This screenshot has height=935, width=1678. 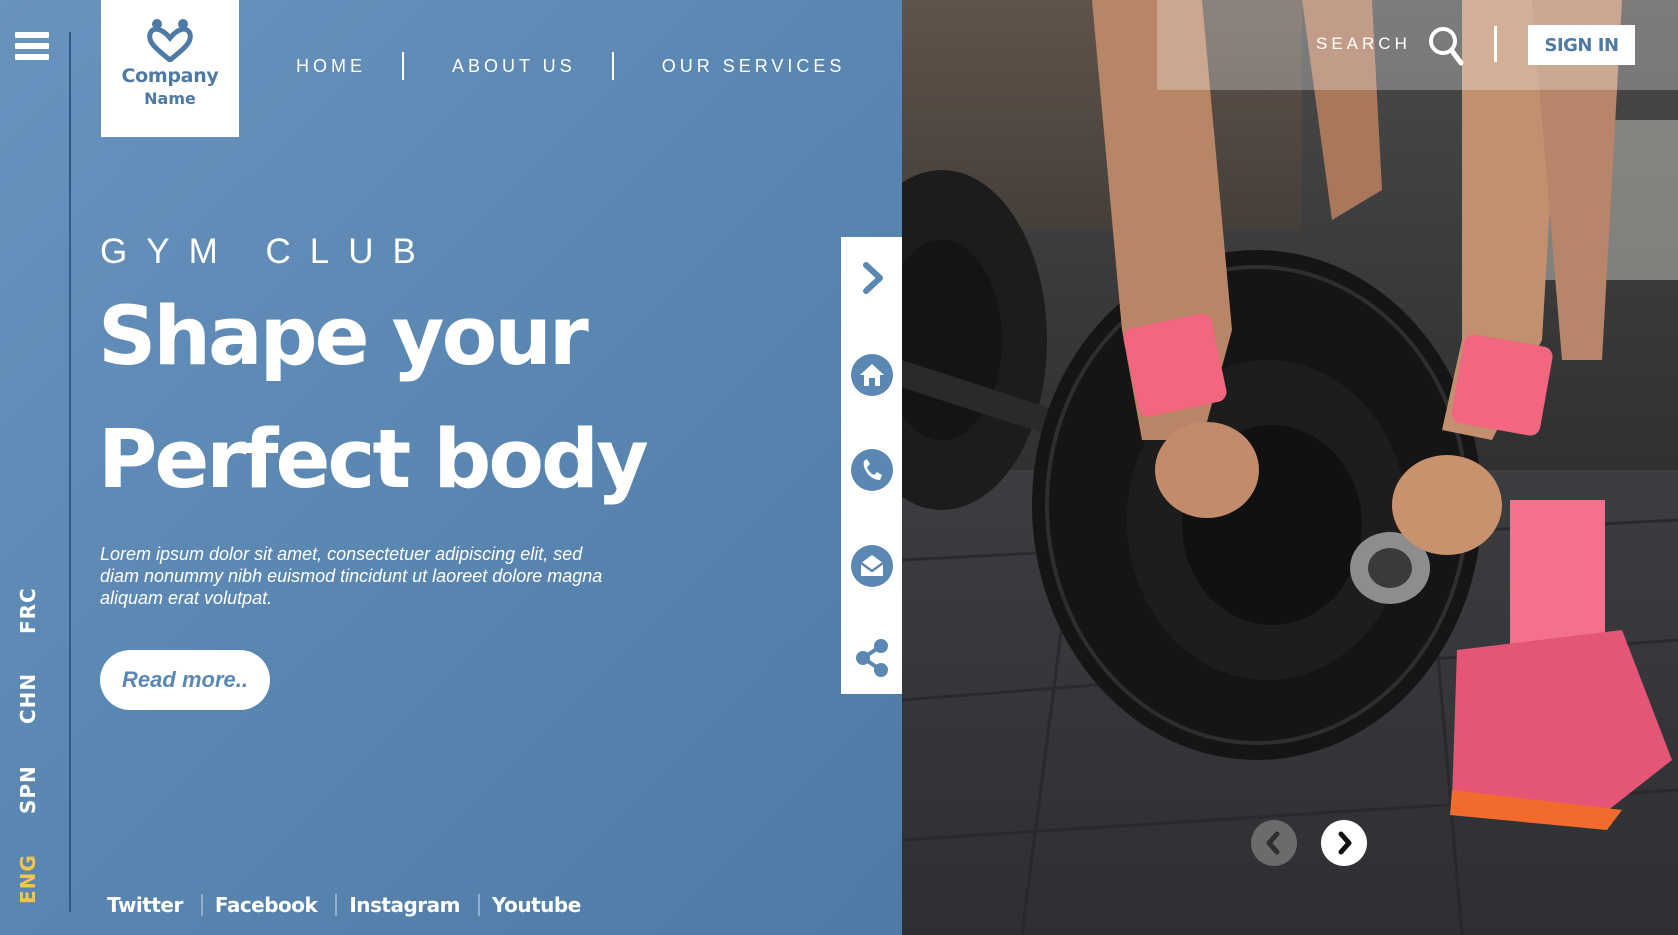 I want to click on mail-icon, so click(x=872, y=566).